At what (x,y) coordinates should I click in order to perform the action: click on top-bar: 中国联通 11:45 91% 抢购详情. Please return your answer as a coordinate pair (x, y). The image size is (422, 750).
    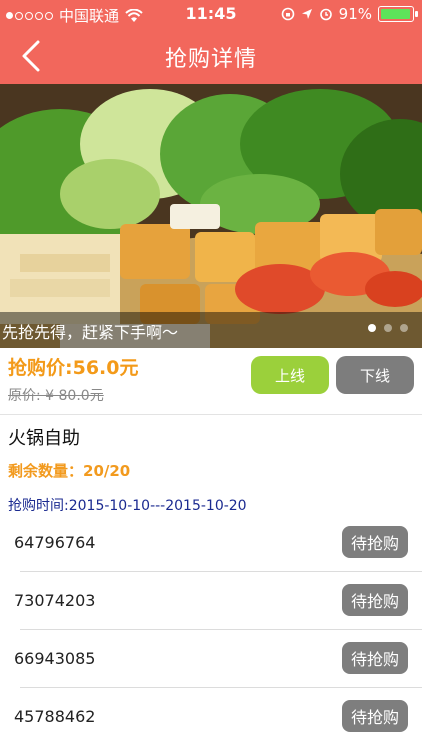
    Looking at the image, I should click on (211, 42).